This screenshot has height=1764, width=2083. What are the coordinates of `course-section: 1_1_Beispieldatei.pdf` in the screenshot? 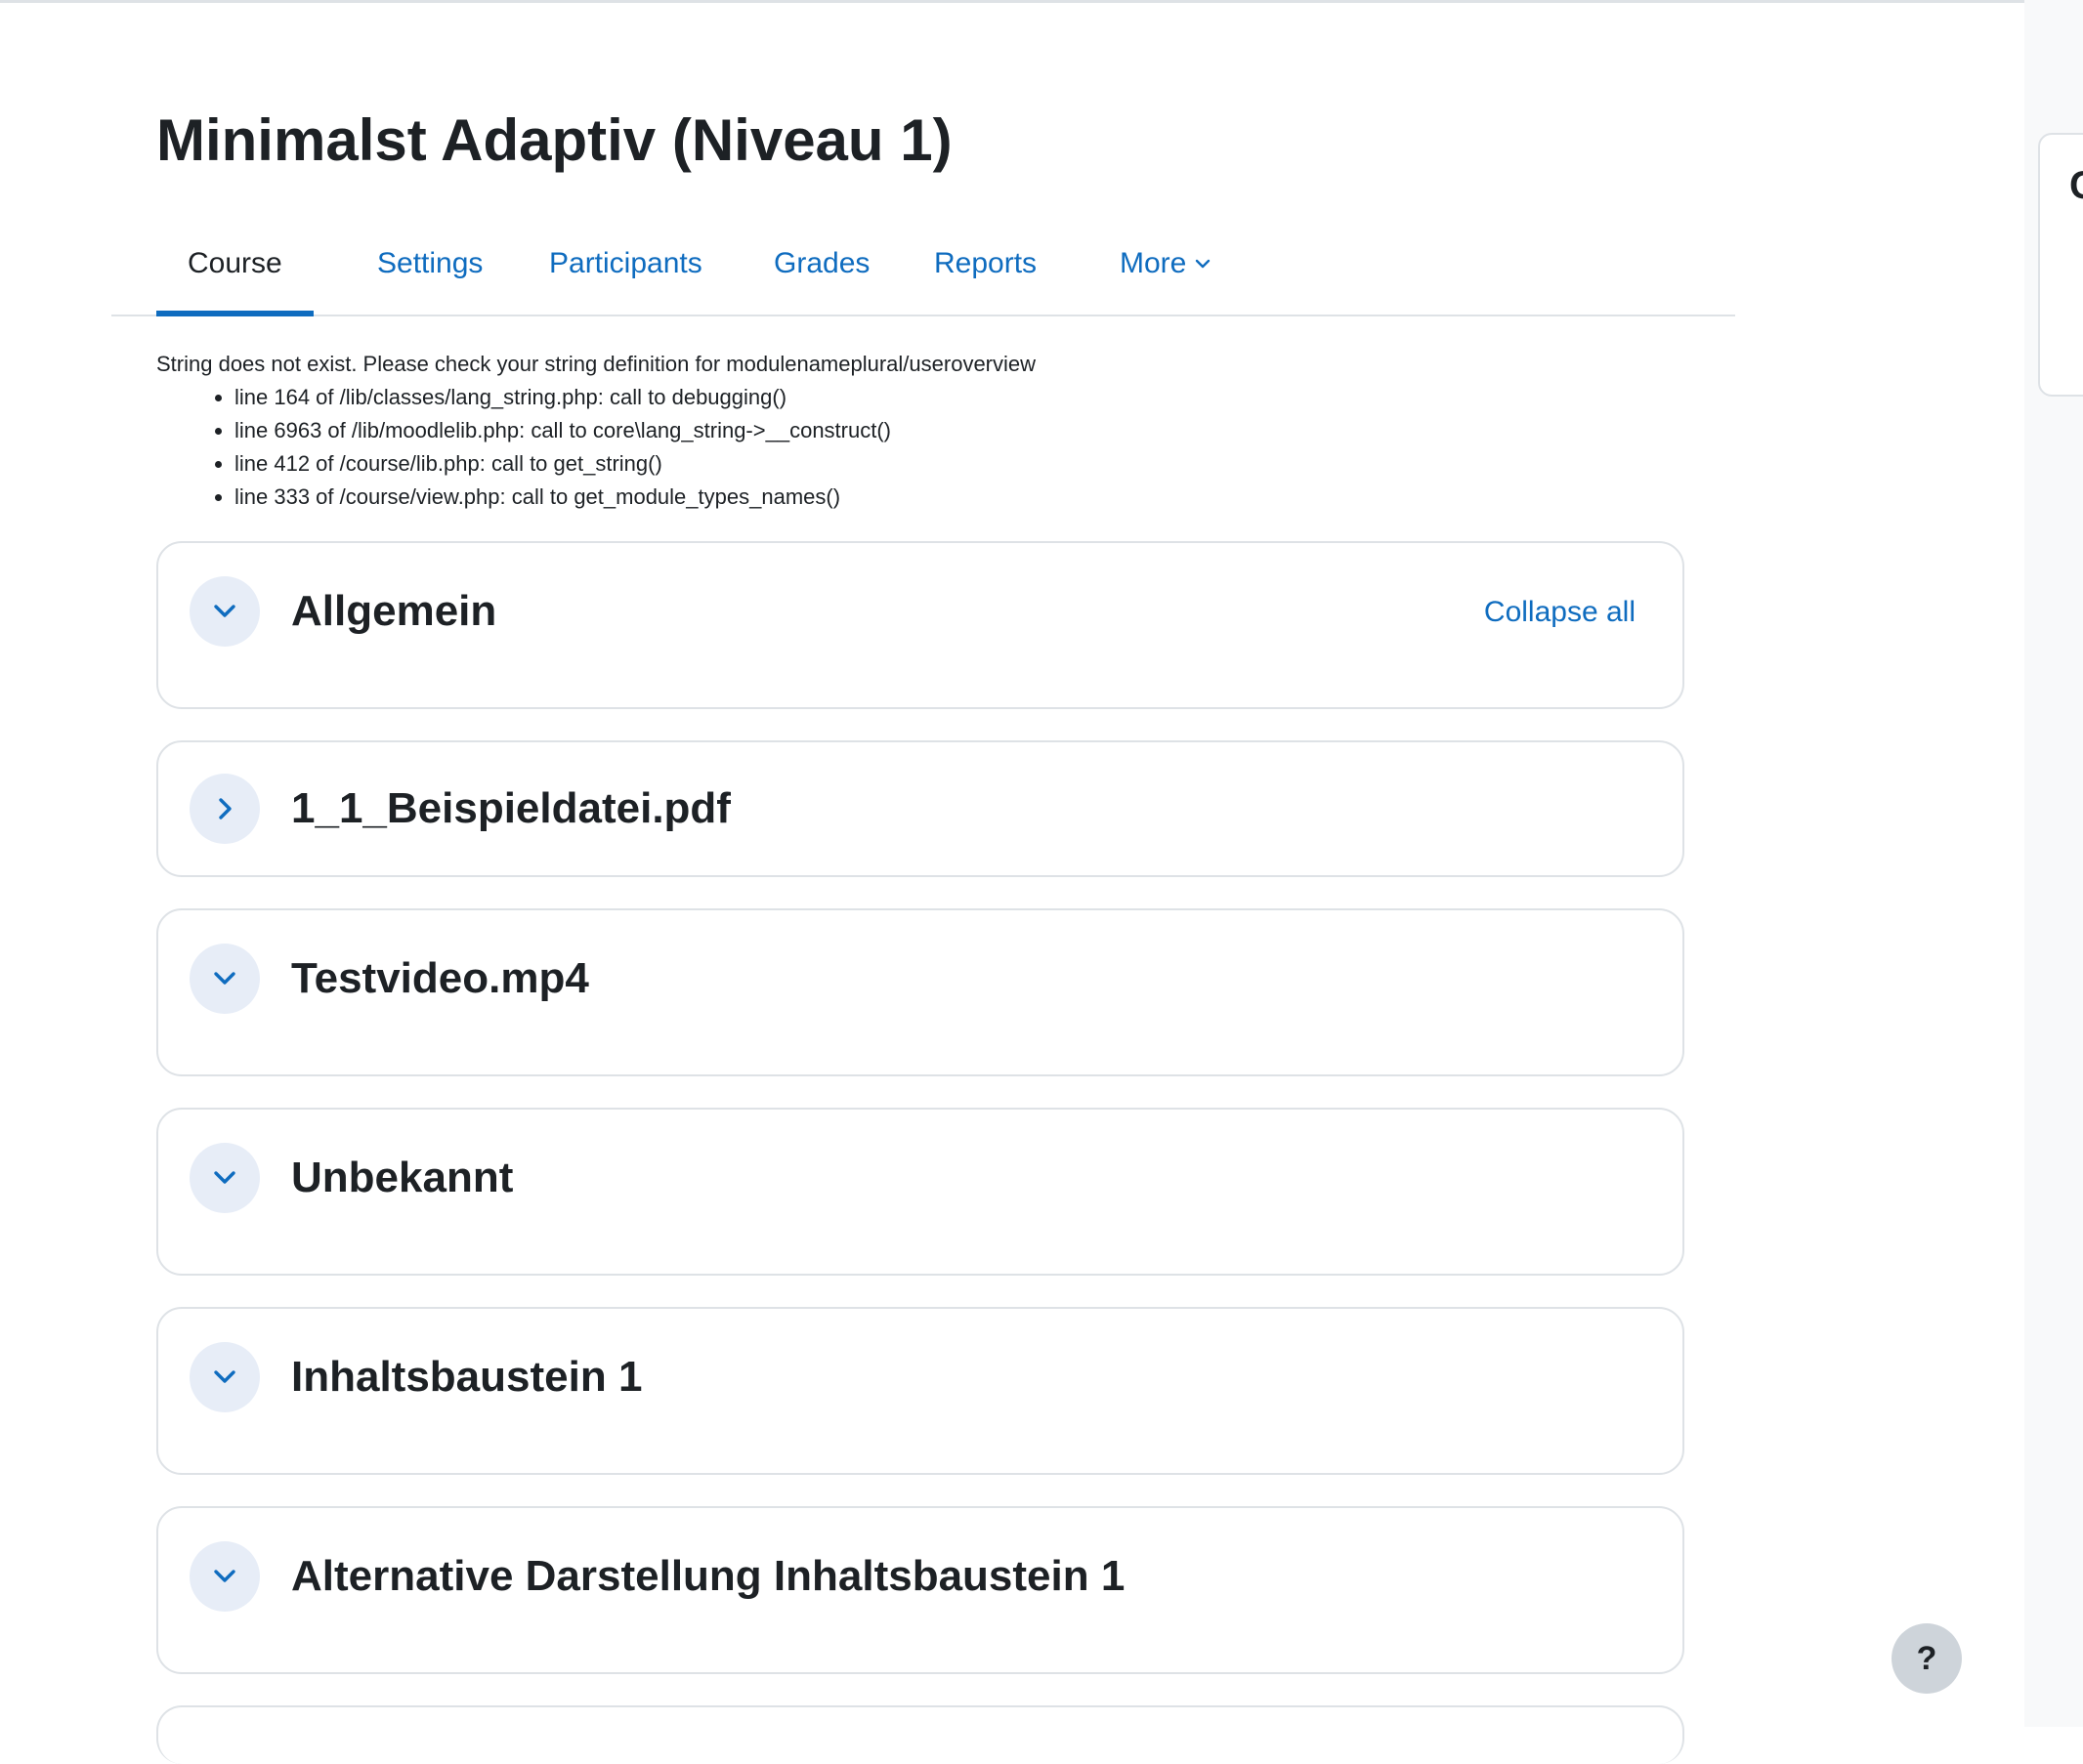 It's located at (920, 808).